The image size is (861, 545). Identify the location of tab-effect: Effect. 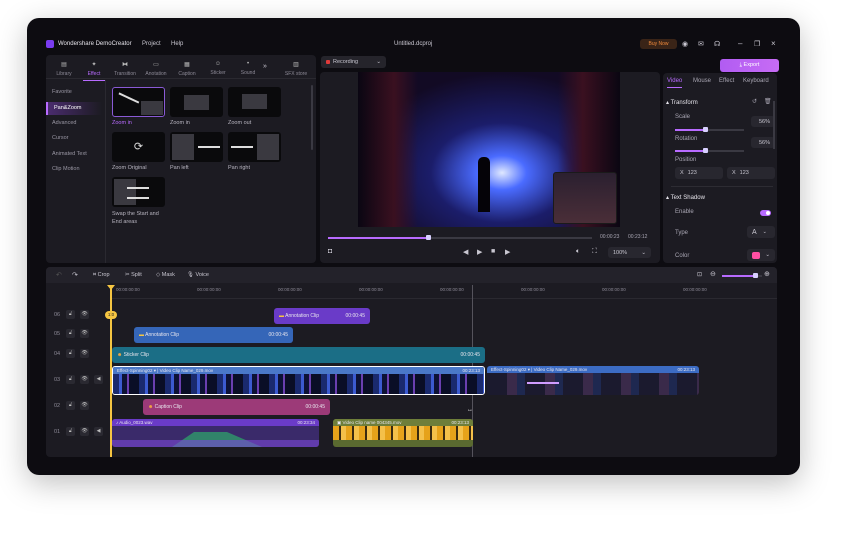
(726, 81).